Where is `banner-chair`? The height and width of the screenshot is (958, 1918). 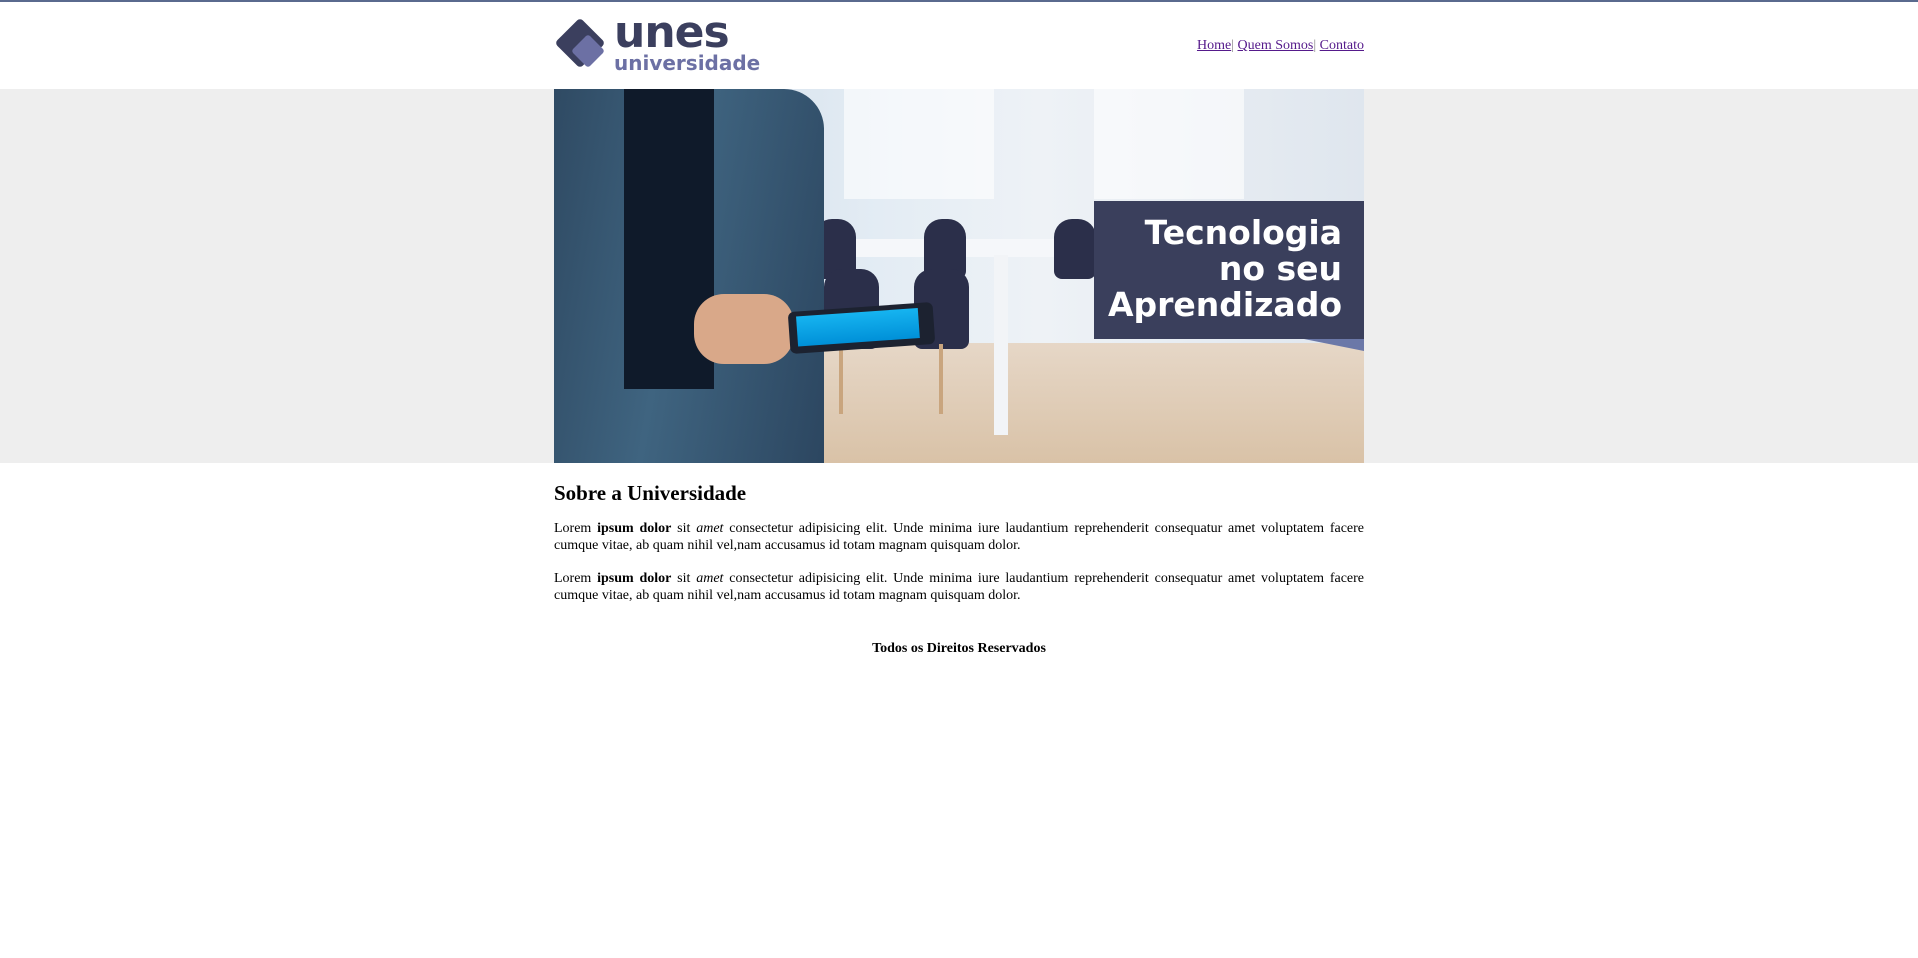 banner-chair is located at coordinates (1075, 249).